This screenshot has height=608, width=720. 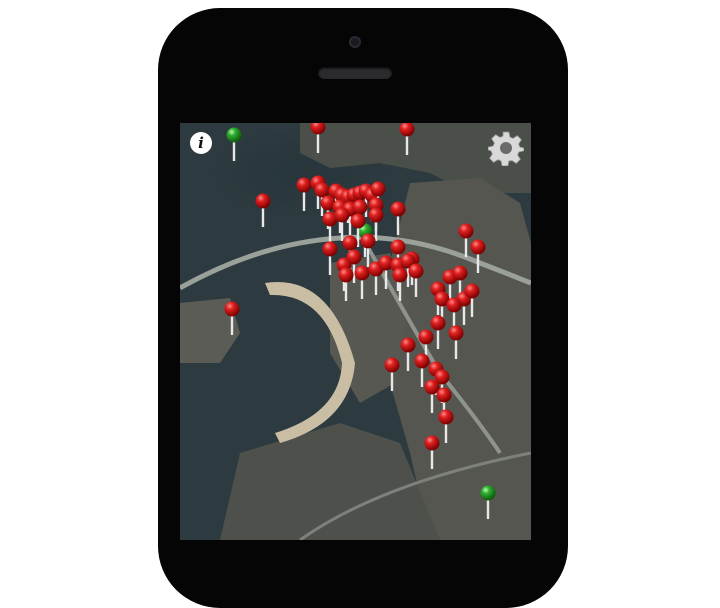 I want to click on front-camera, so click(x=355, y=42).